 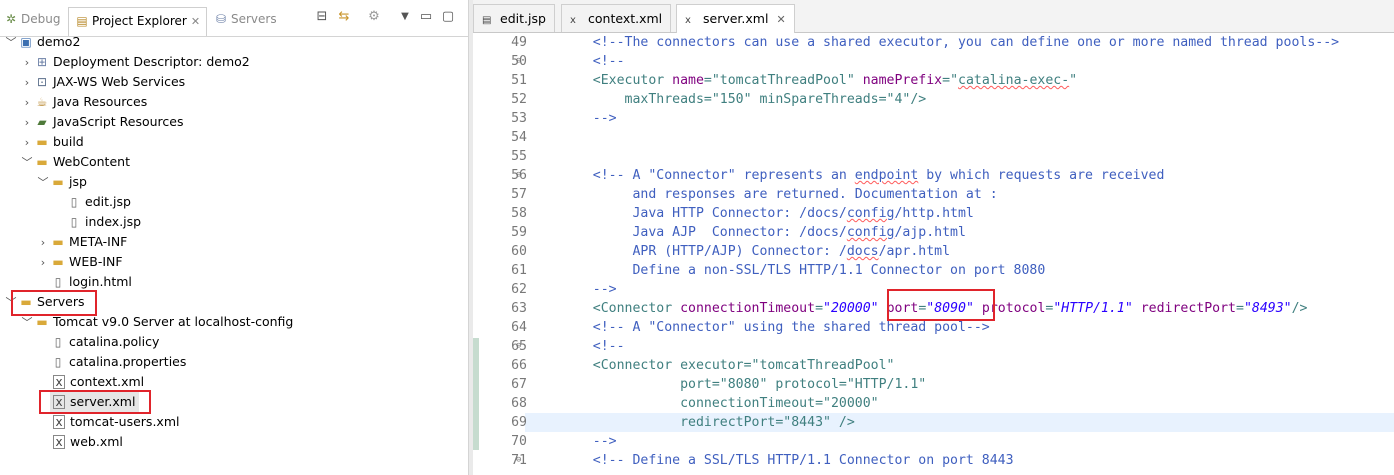 I want to click on code-token: connectionTimeout, so click(x=748, y=308).